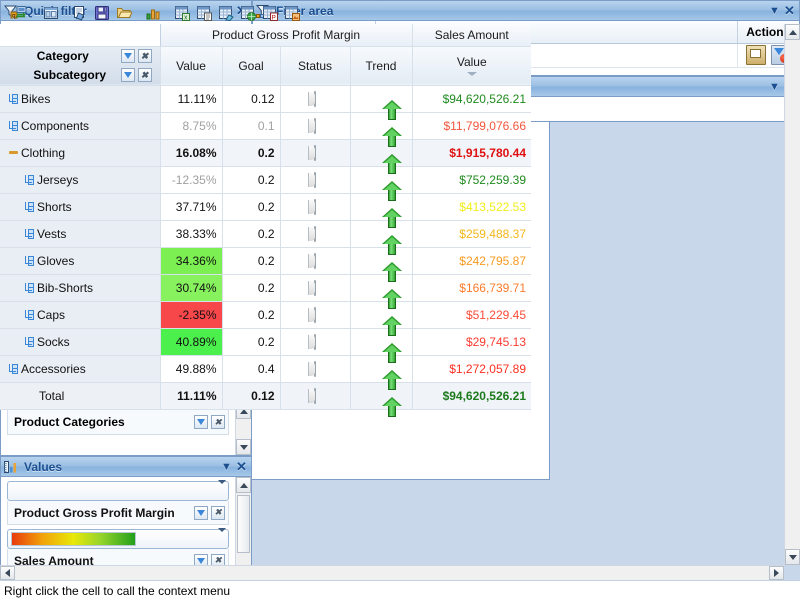  What do you see at coordinates (392, 572) in the screenshot?
I see `grid-hscrollbar` at bounding box center [392, 572].